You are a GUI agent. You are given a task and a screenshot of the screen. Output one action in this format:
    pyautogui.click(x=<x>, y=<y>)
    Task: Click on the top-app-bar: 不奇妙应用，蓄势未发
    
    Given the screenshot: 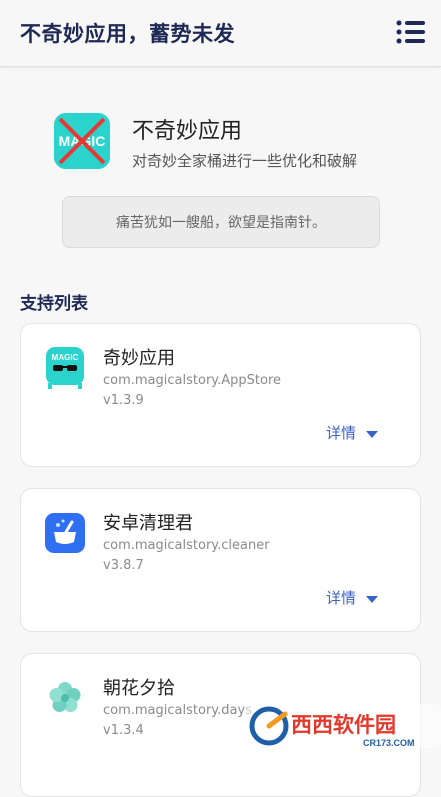 What is the action you would take?
    pyautogui.click(x=220, y=33)
    